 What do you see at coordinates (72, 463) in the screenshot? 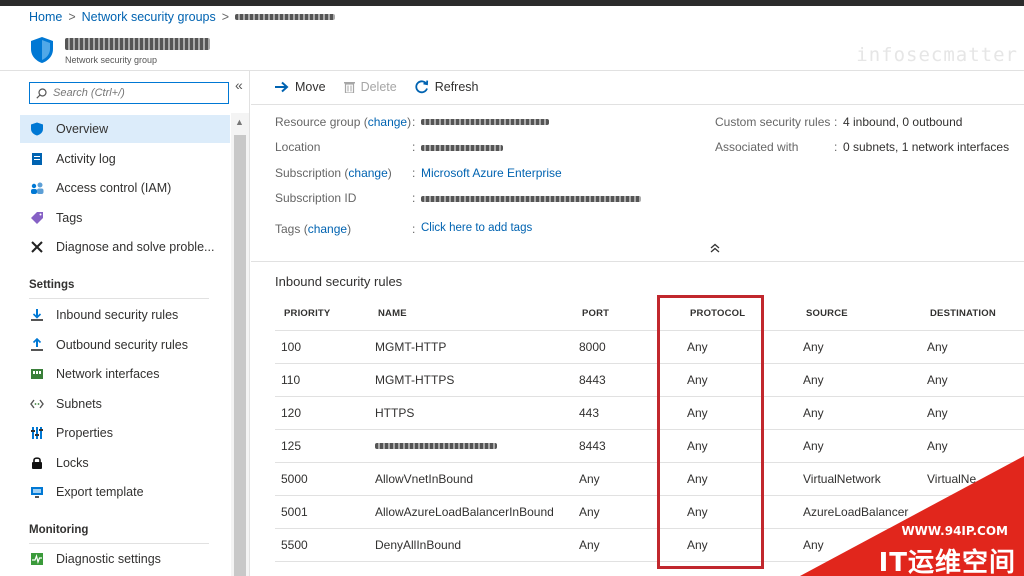
I see `sidebar-item-label: Locks` at bounding box center [72, 463].